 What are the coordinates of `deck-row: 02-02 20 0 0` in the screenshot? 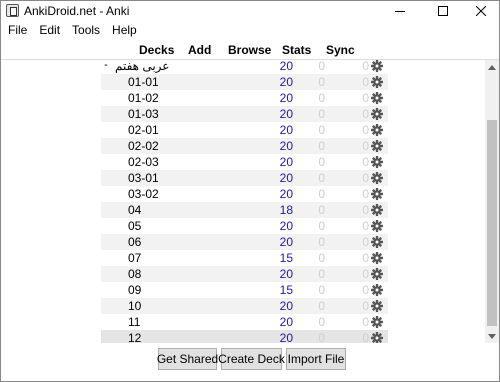 It's located at (244, 146).